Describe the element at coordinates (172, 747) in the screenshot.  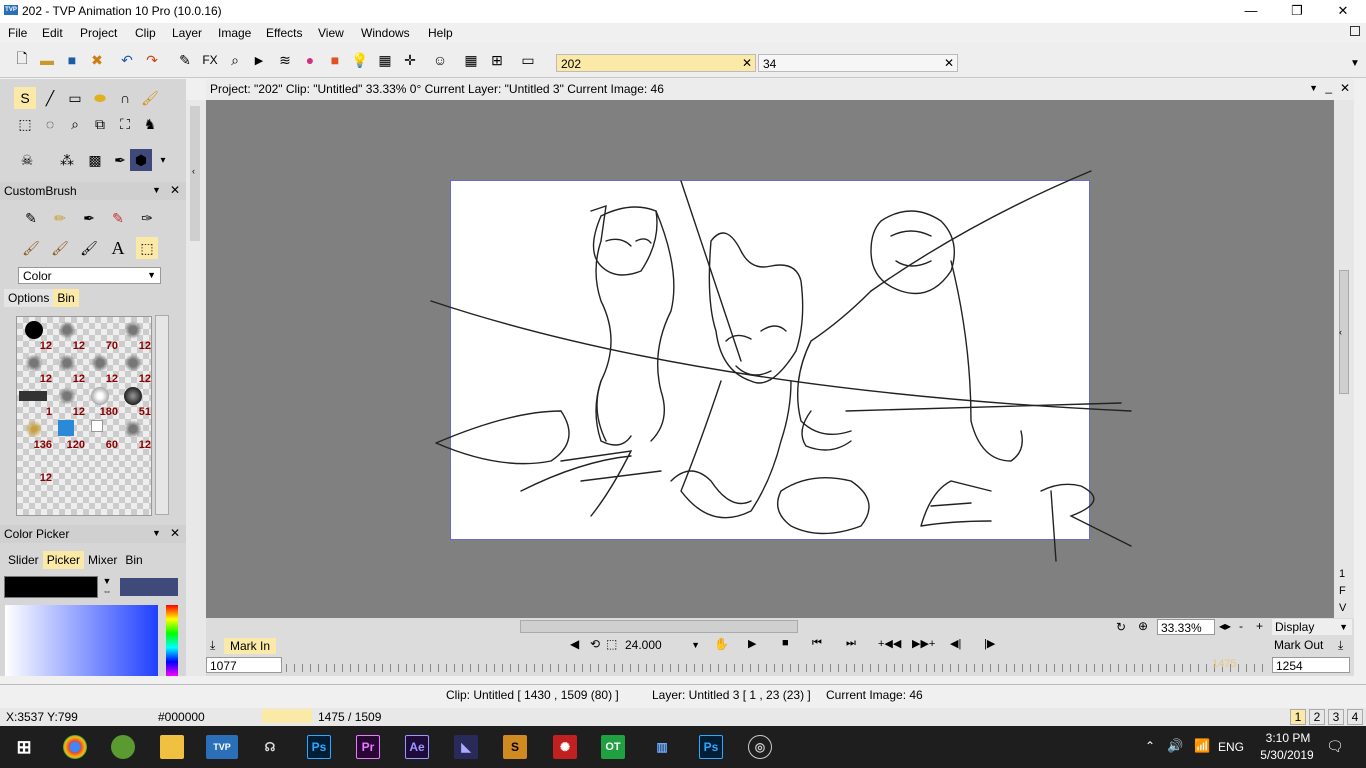
I see `file-explorer-icon` at that location.